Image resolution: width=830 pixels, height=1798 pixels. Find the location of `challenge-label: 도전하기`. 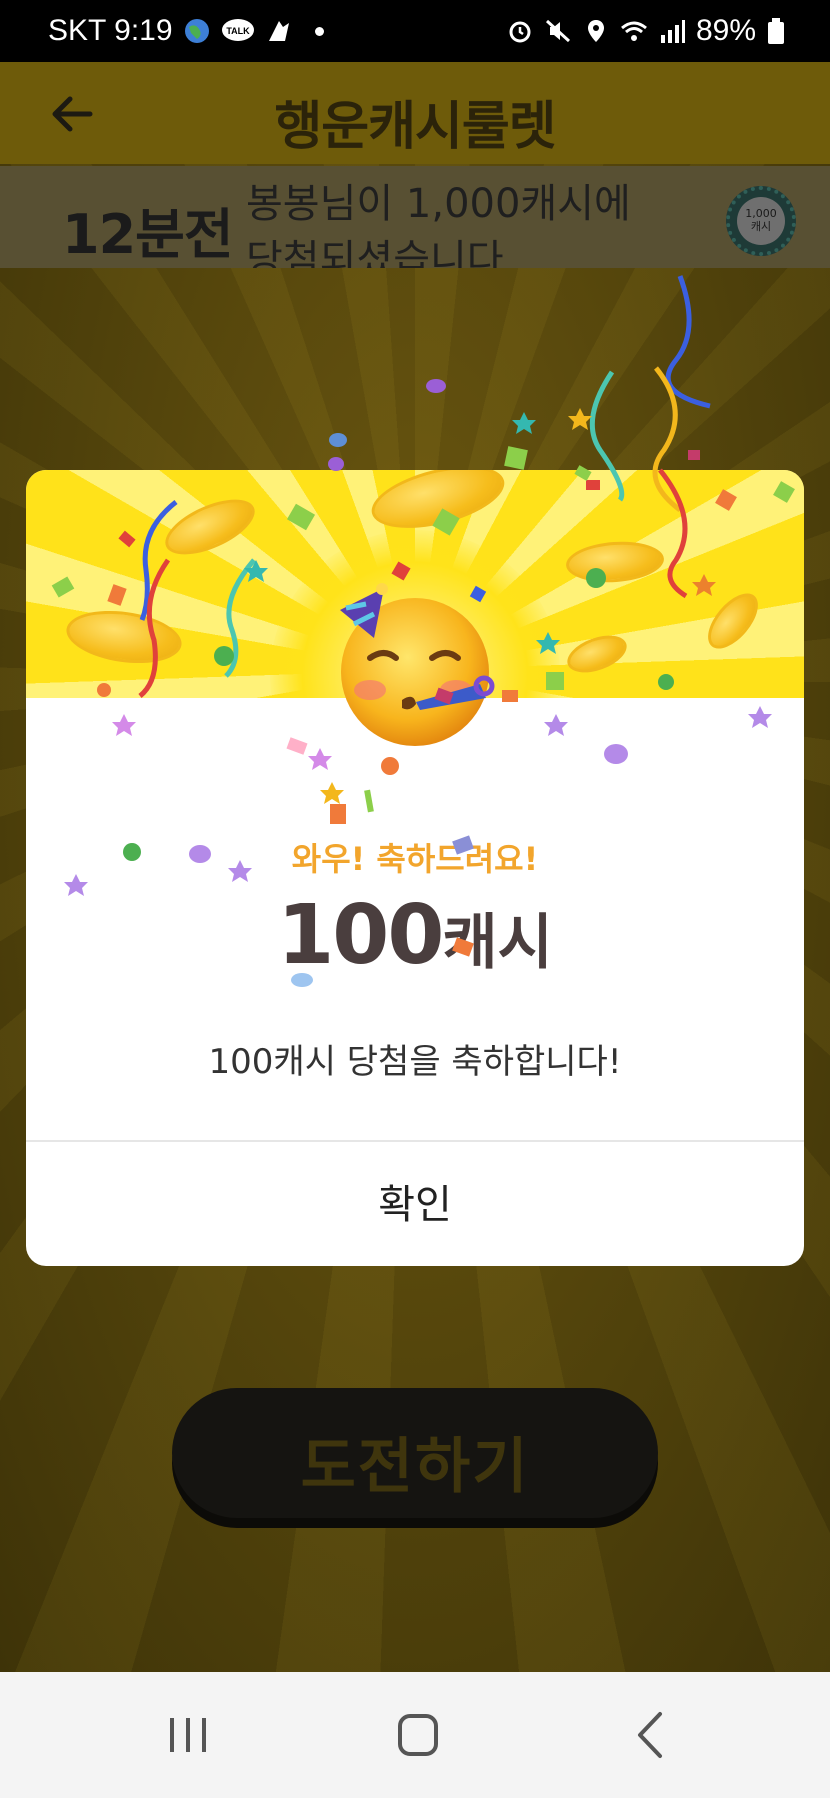

challenge-label: 도전하기 is located at coordinates (415, 1467).